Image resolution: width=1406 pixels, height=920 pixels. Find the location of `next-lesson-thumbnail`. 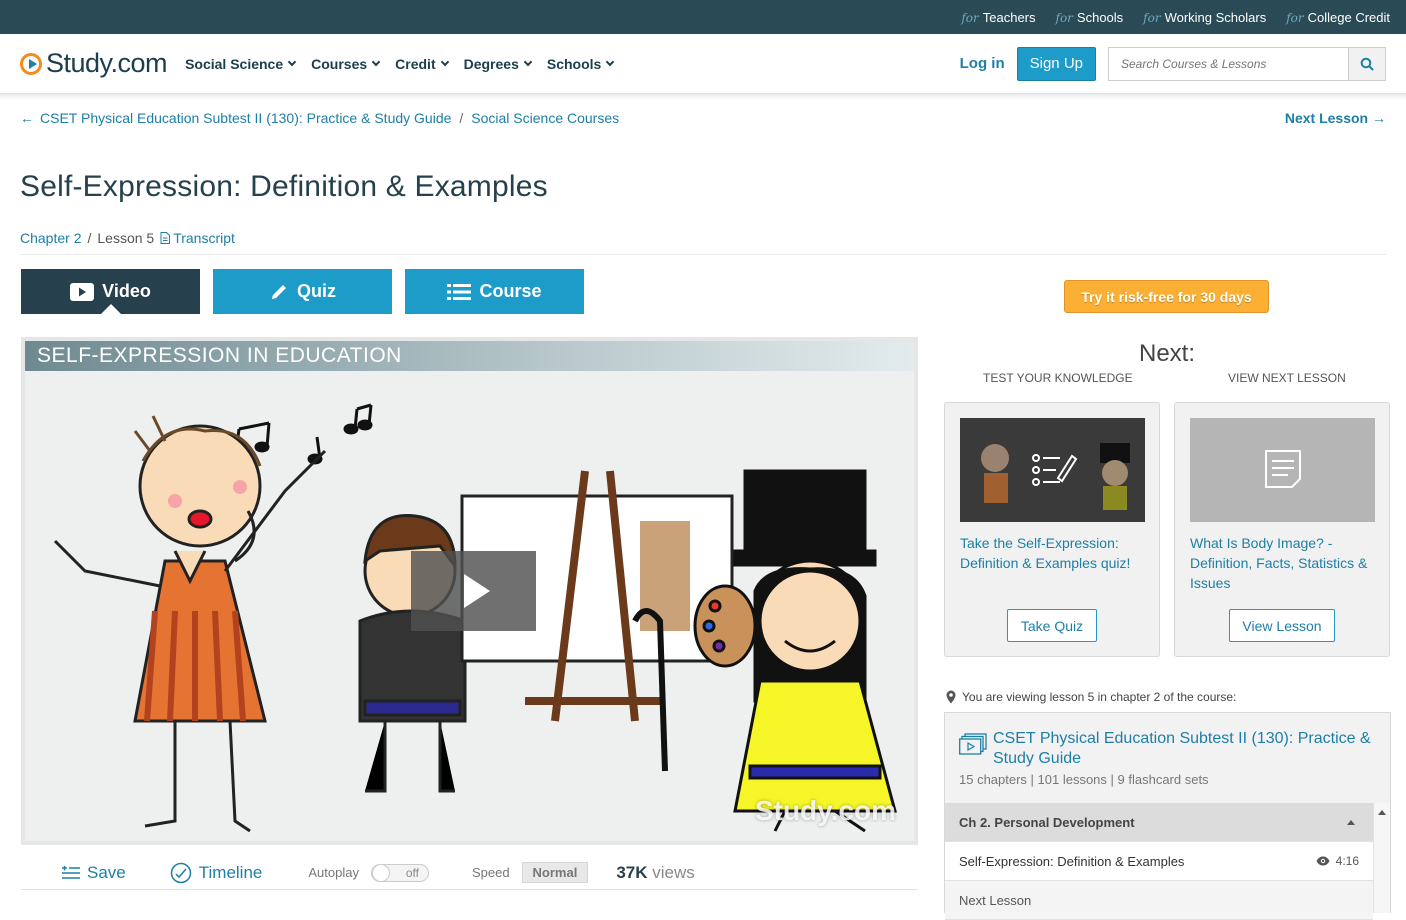

next-lesson-thumbnail is located at coordinates (1282, 470).